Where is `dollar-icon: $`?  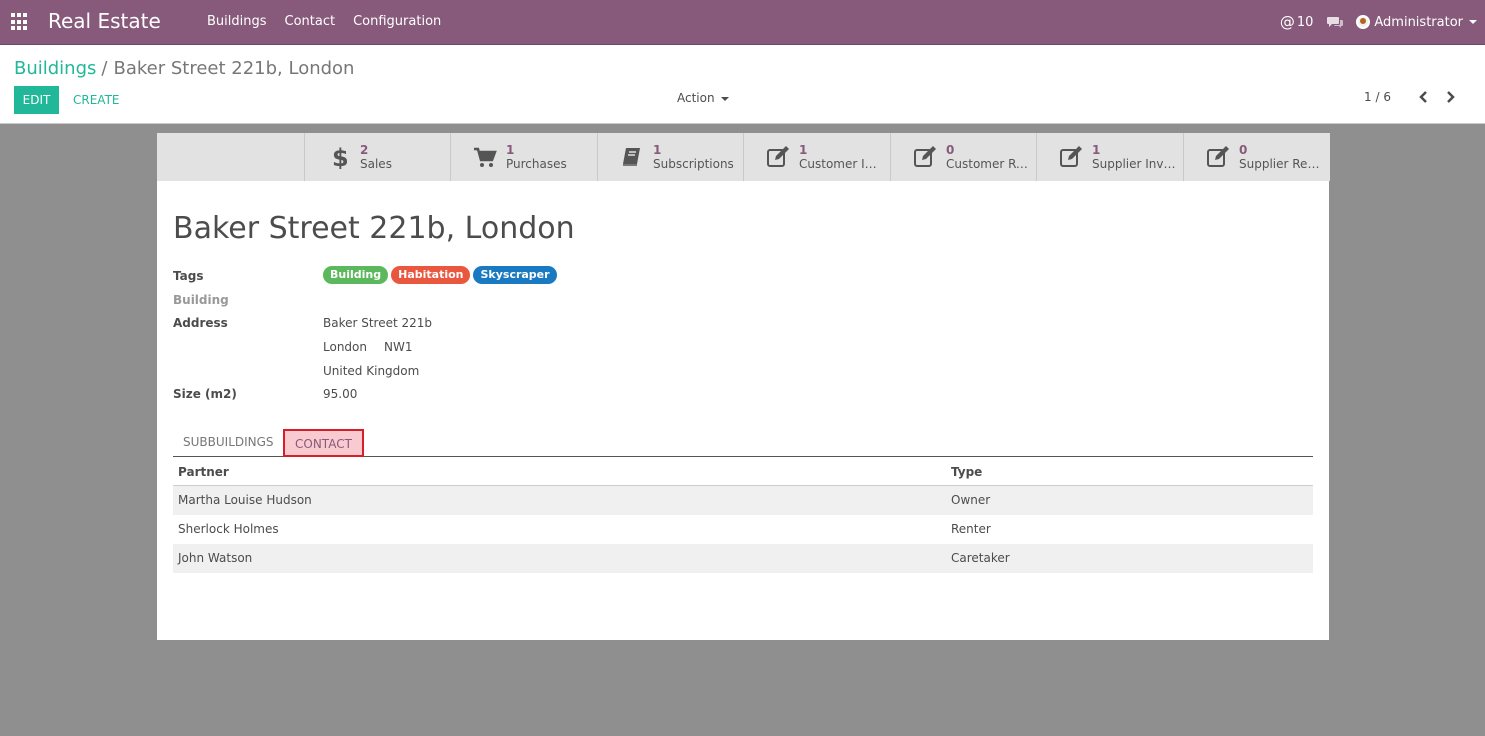 dollar-icon: $ is located at coordinates (340, 157).